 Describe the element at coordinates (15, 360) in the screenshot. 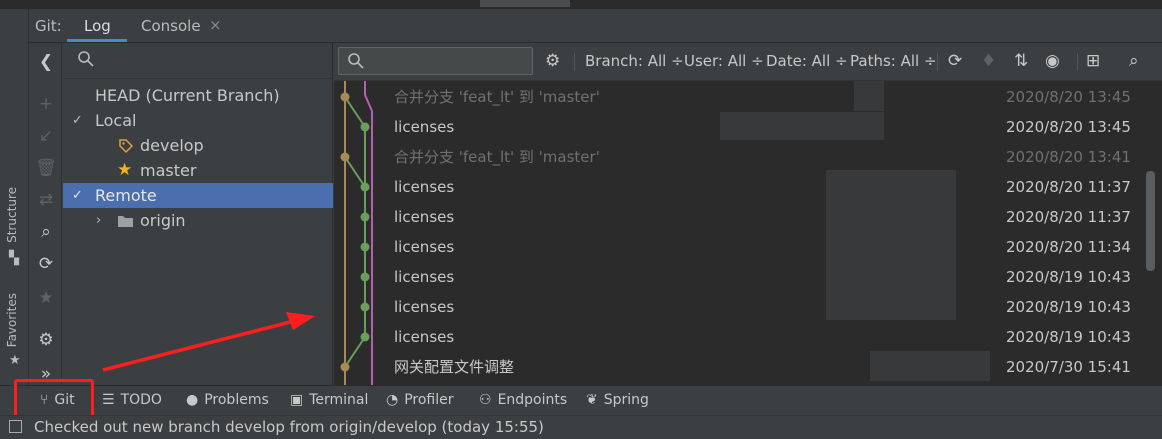

I see `favorites-star-icon: ★` at that location.